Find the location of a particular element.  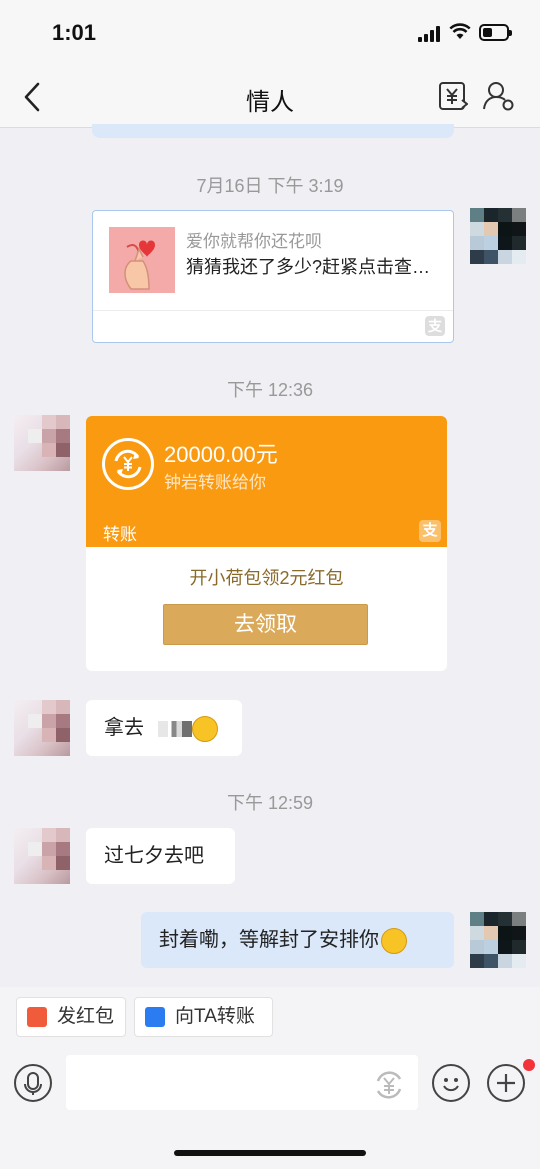

notification-dot is located at coordinates (529, 1065).